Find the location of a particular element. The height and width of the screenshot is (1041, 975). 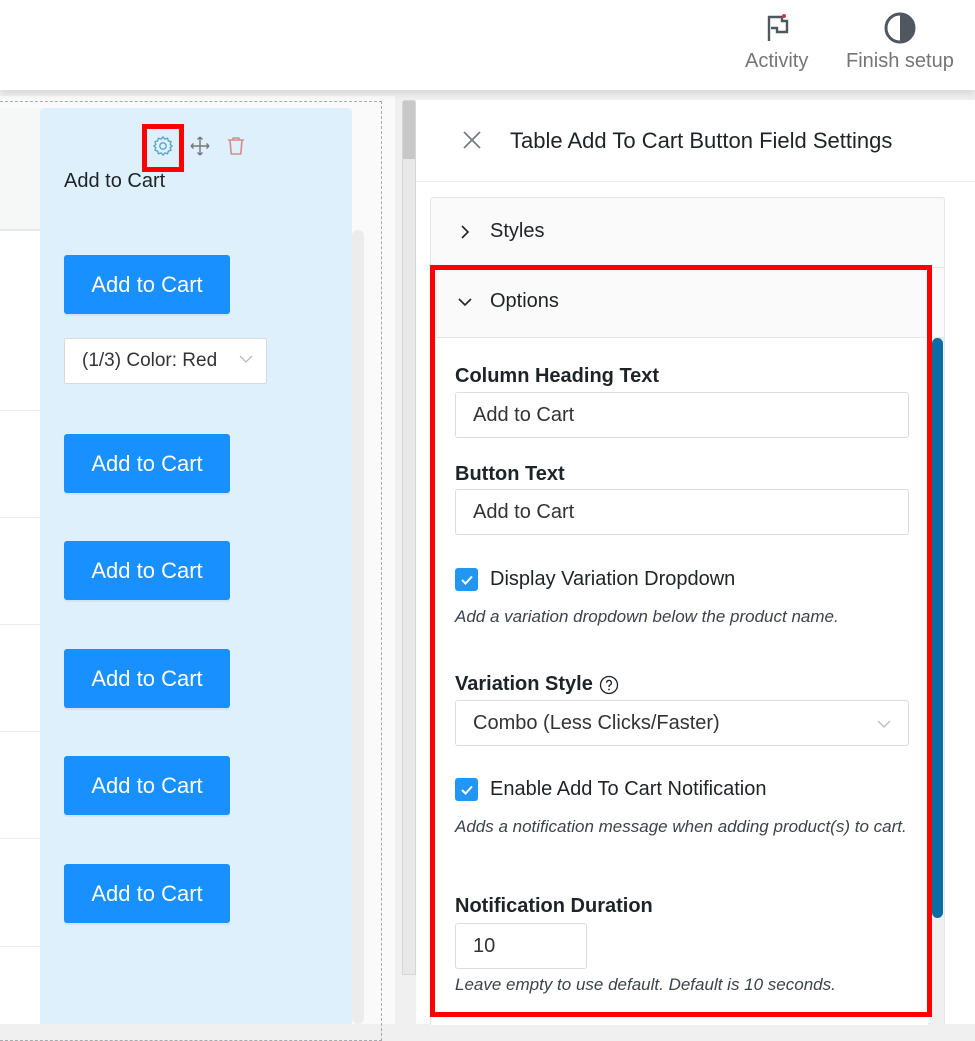

gear-icon is located at coordinates (163, 148).